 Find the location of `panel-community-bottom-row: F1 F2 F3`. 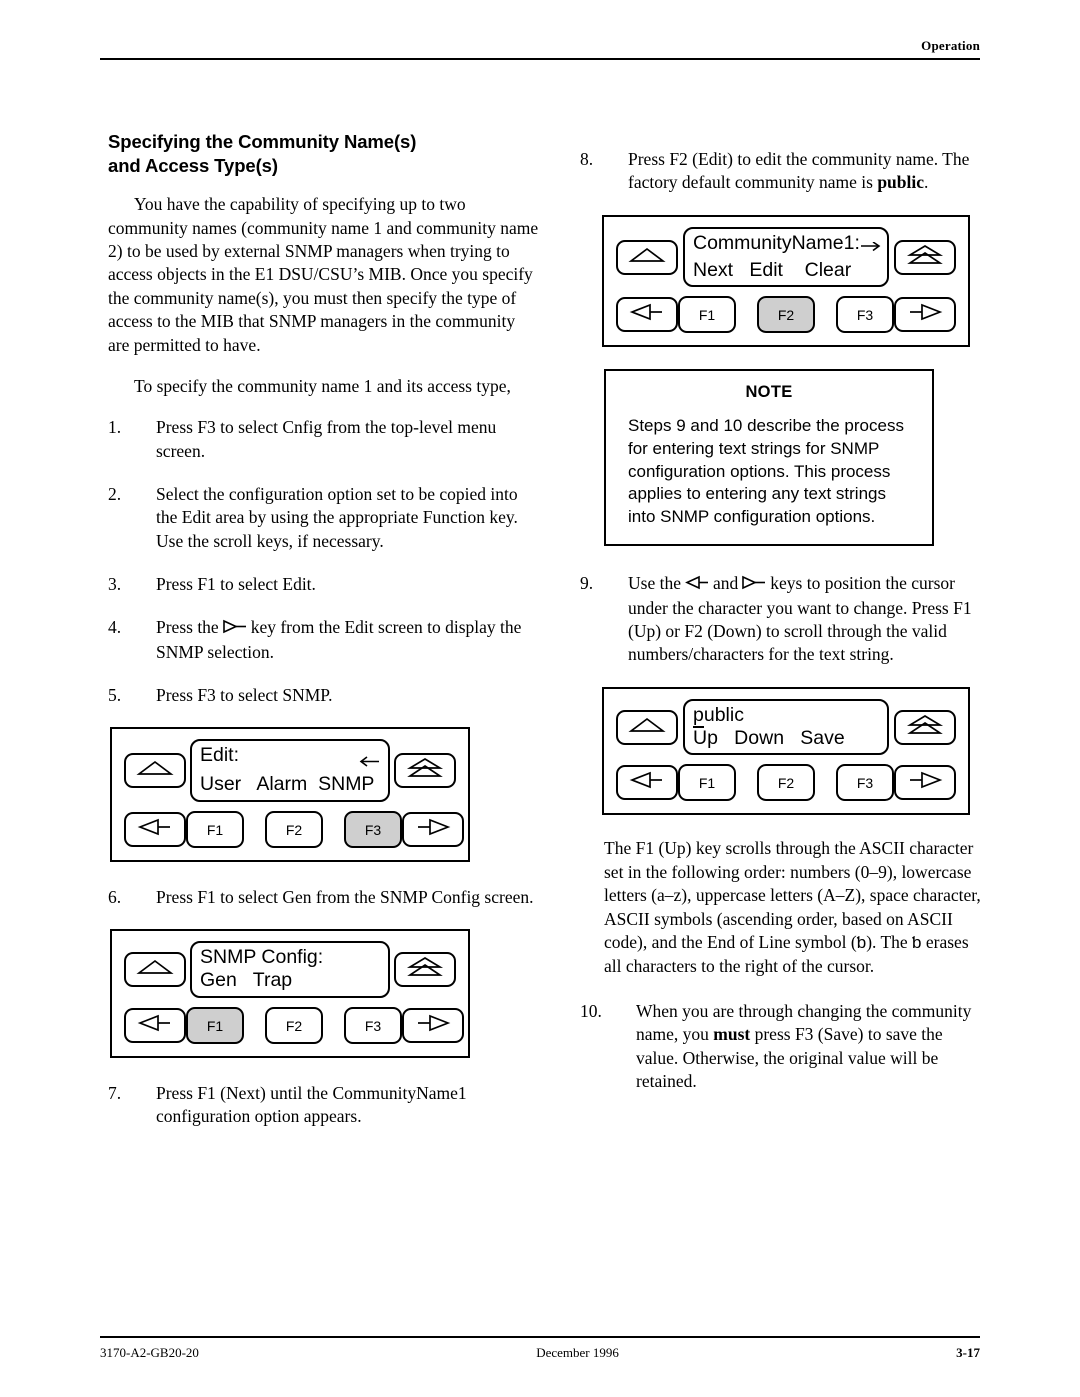

panel-community-bottom-row: F1 F2 F3 is located at coordinates (786, 315).